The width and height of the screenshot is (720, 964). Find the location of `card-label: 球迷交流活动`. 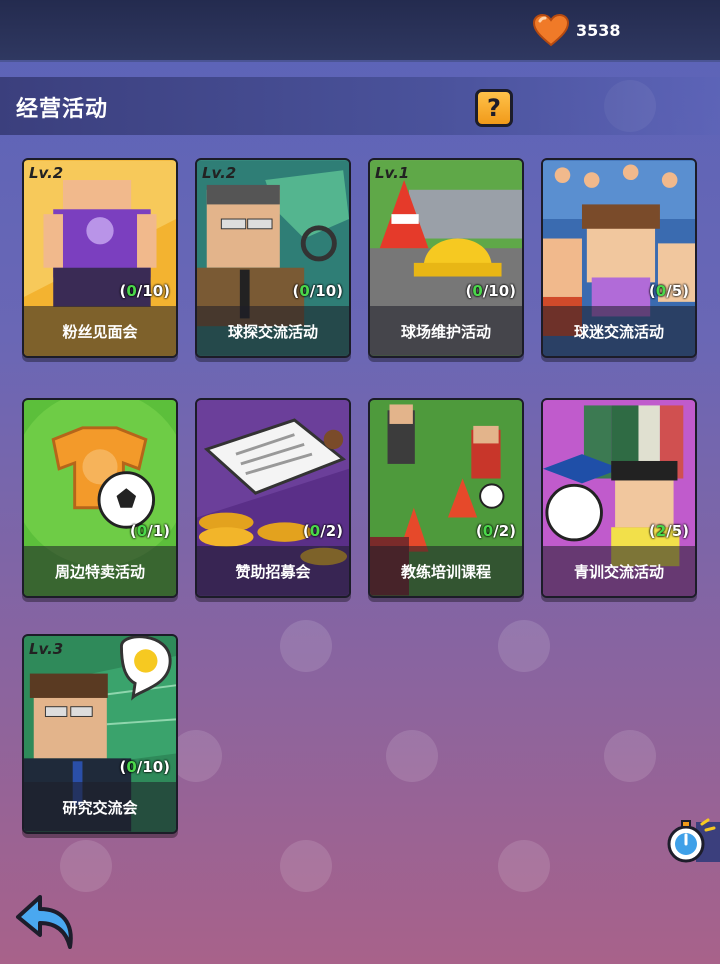

card-label: 球迷交流活动 is located at coordinates (618, 331).